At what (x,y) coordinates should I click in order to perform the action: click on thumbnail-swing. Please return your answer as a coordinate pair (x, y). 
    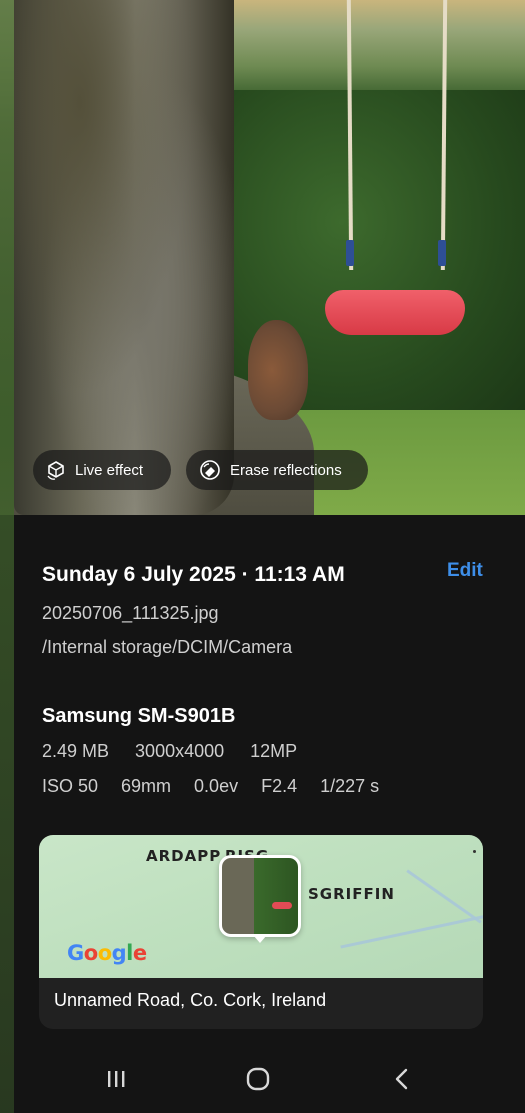
    Looking at the image, I should click on (282, 905).